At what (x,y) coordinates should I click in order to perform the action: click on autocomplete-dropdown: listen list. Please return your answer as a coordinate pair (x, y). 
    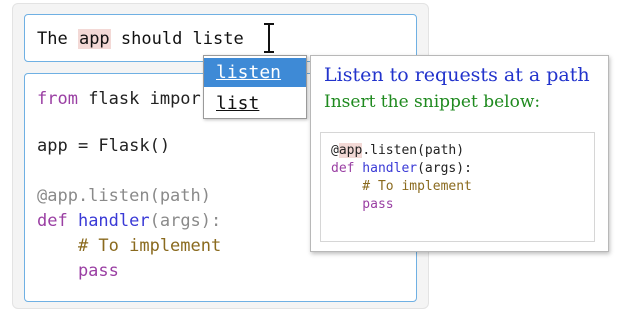
    Looking at the image, I should click on (255, 87).